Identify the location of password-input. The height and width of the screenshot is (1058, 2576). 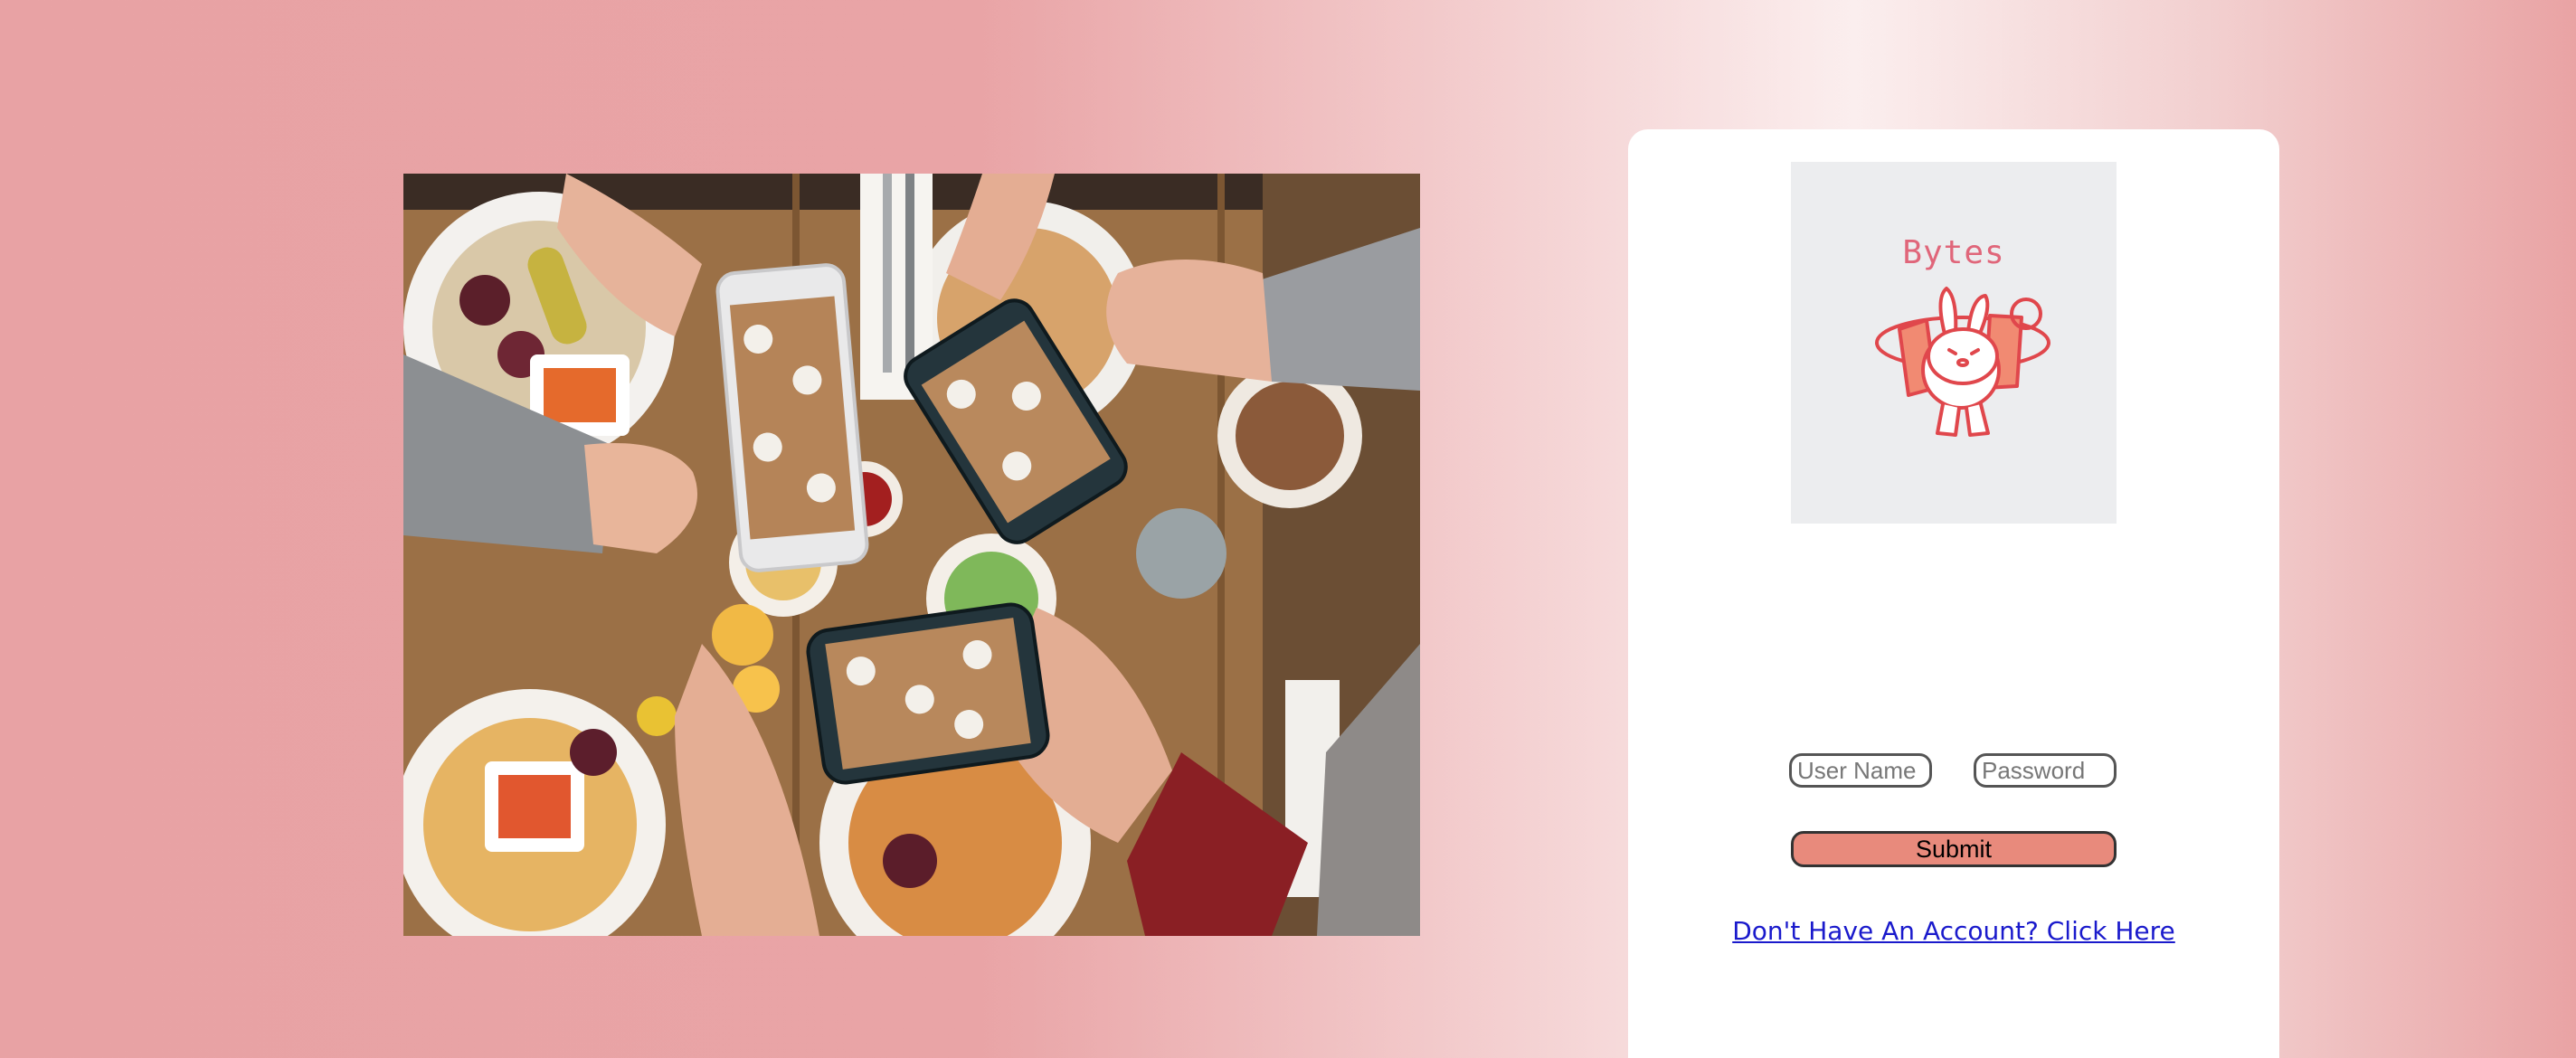
(2045, 770).